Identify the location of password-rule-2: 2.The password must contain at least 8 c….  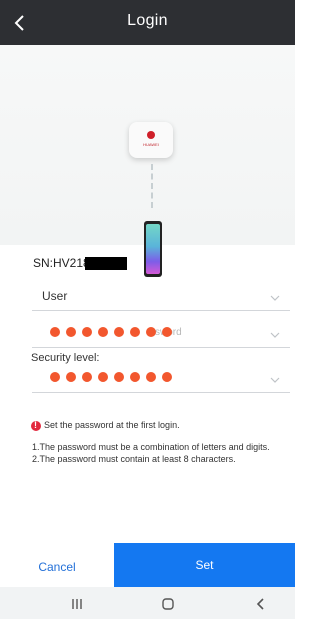
(134, 459).